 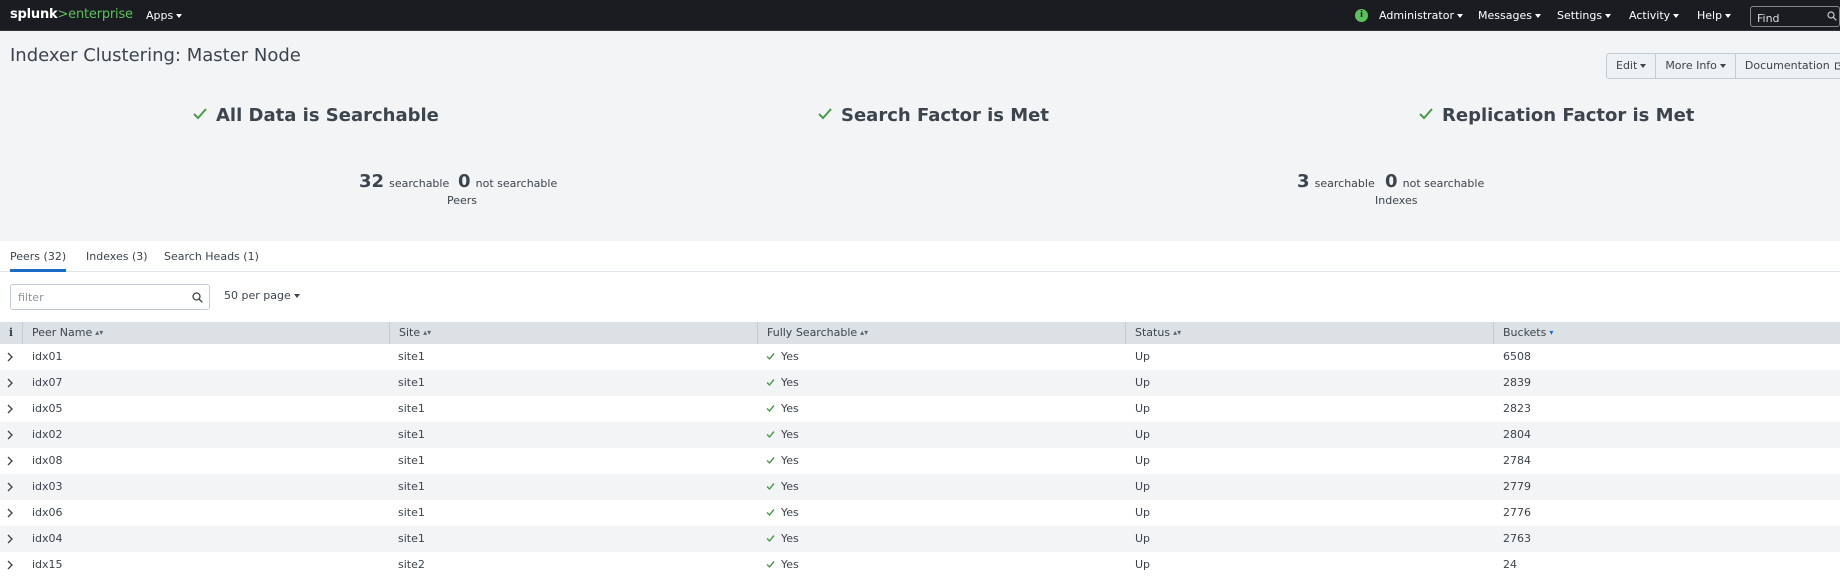 I want to click on table-row: idx05 site1 Yes Up 2823, so click(x=920, y=409).